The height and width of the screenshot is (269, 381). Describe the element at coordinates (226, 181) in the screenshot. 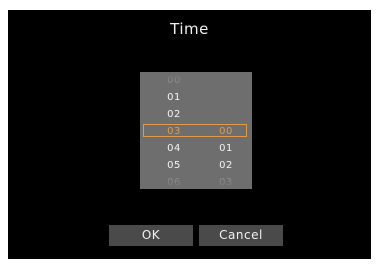

I see `minute-option: 03` at that location.